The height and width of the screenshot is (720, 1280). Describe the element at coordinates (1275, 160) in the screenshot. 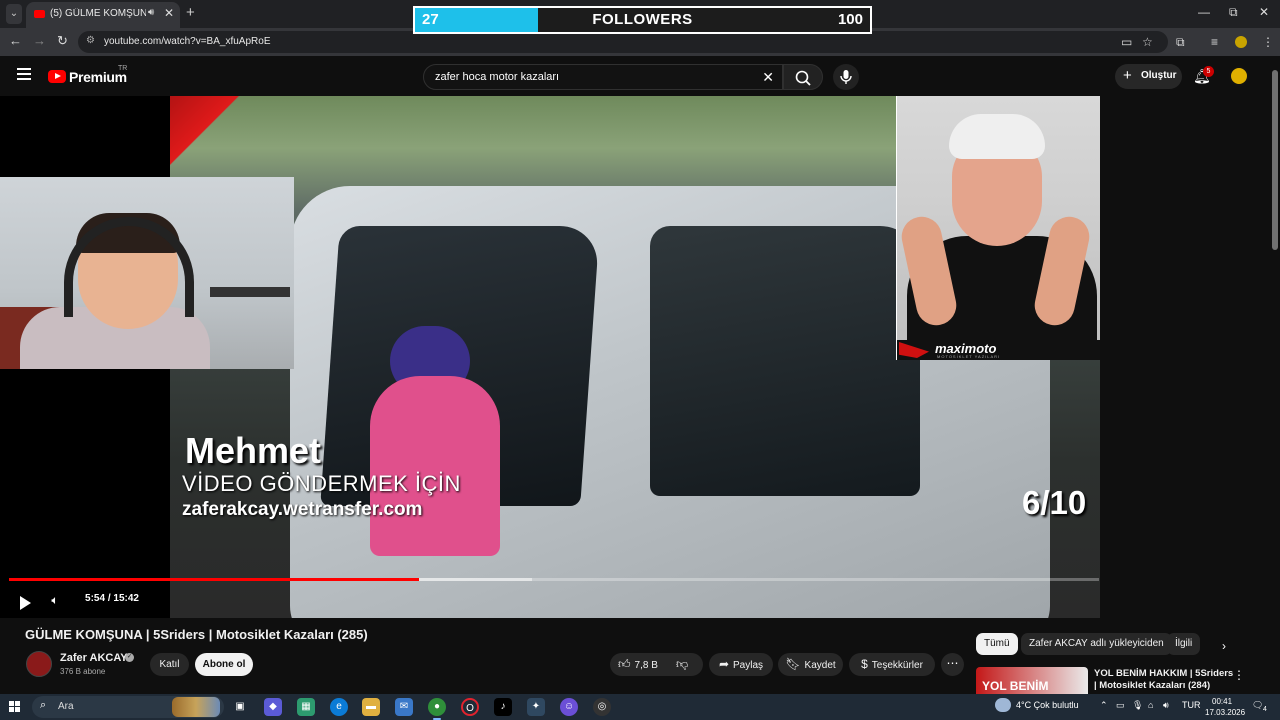

I see `scrollbar-thumb` at that location.